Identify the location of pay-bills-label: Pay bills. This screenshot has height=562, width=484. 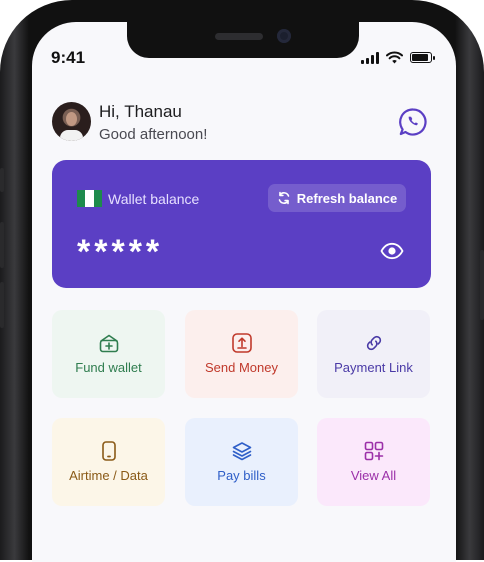
(241, 475).